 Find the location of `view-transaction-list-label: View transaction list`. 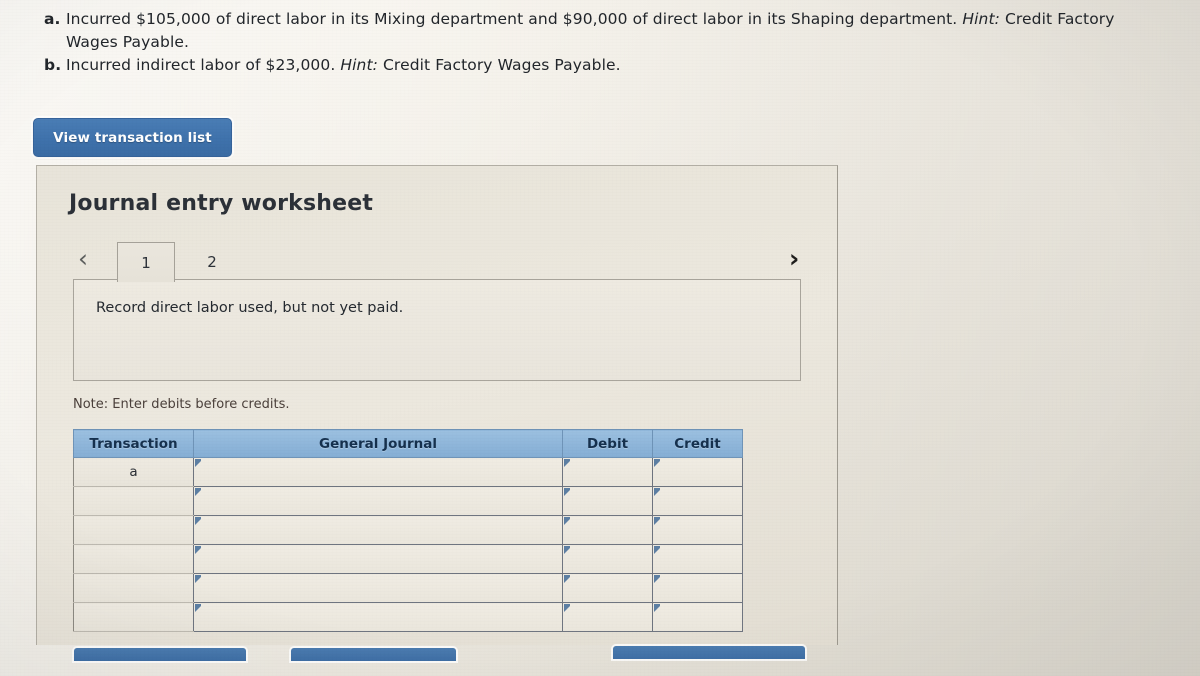

view-transaction-list-label: View transaction list is located at coordinates (132, 137).